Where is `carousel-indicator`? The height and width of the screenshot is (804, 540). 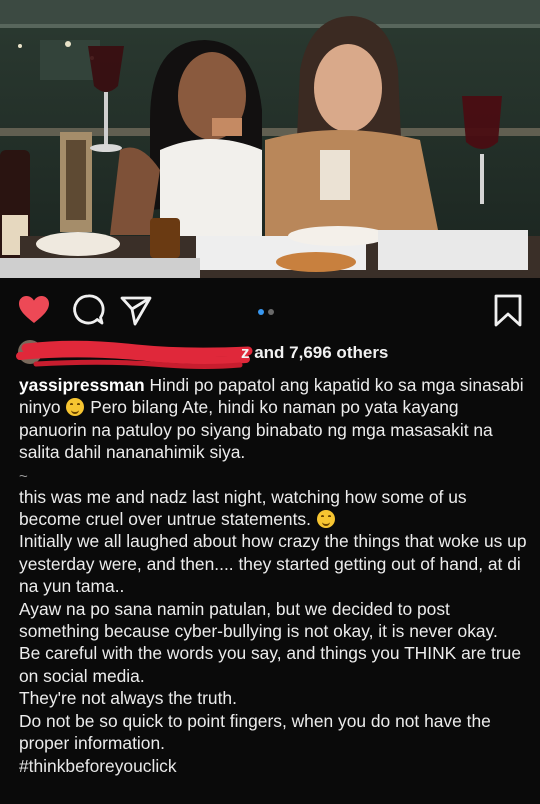
carousel-indicator is located at coordinates (268, 311).